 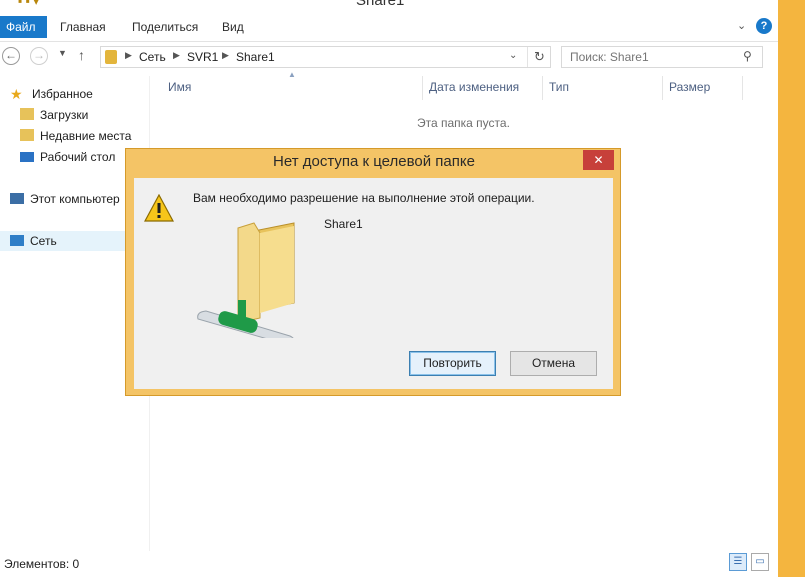 I want to click on dialog-close-button: ✕, so click(x=598, y=160).